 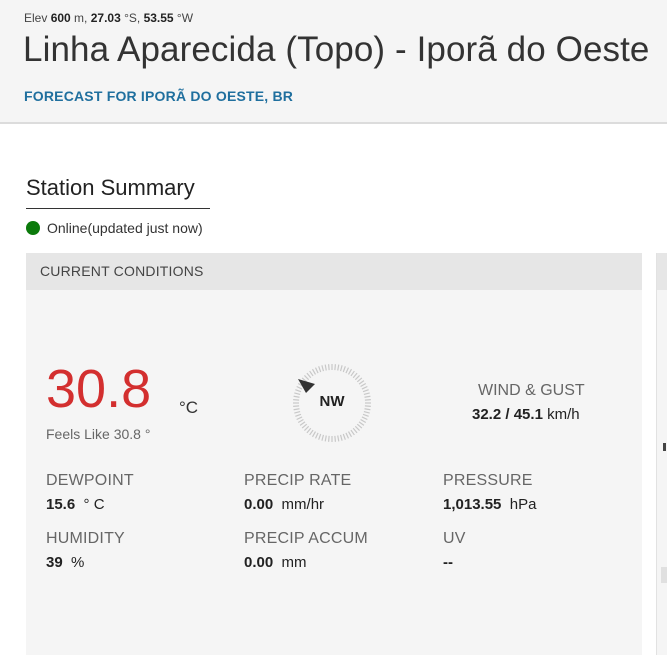 I want to click on elevation-prefix: Elev, so click(x=37, y=18).